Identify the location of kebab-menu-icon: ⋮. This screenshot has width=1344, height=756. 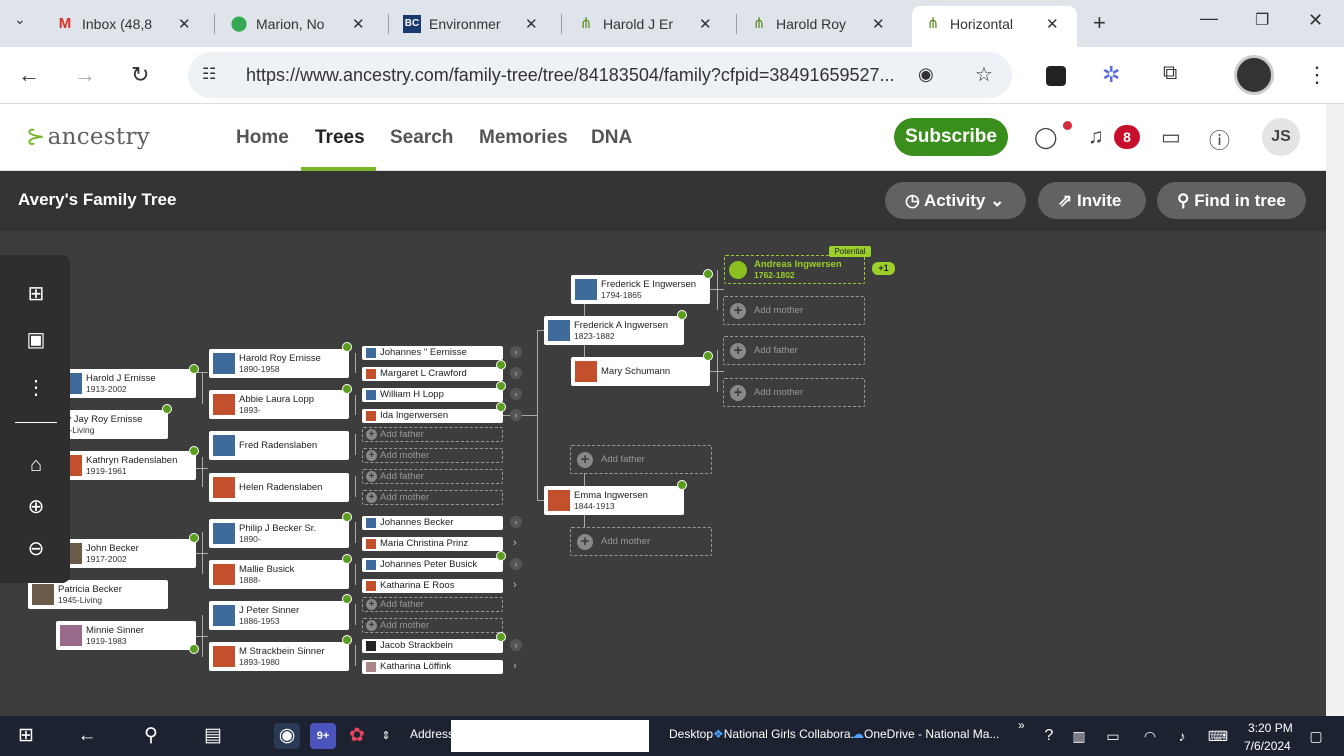
(1317, 75).